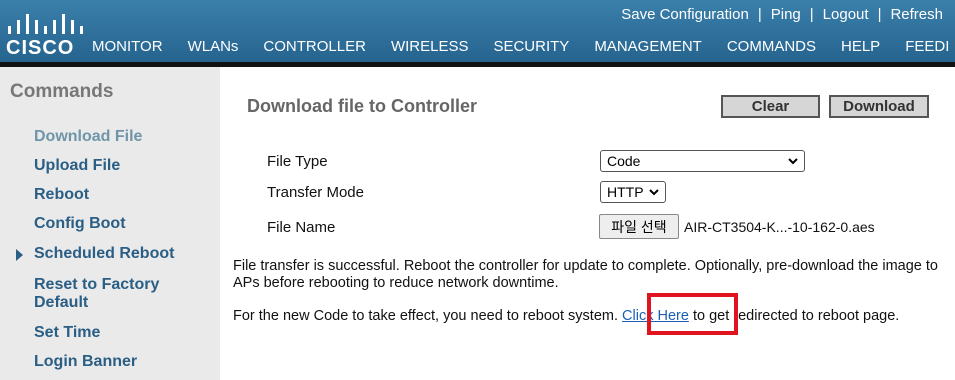  I want to click on file-type-value: Code, so click(624, 161).